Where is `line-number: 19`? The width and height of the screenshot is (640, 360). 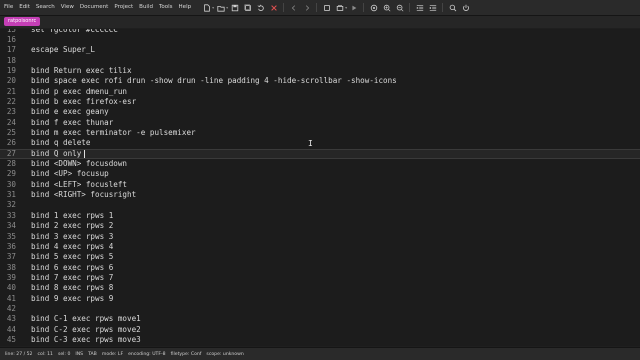 line-number: 19 is located at coordinates (11, 70).